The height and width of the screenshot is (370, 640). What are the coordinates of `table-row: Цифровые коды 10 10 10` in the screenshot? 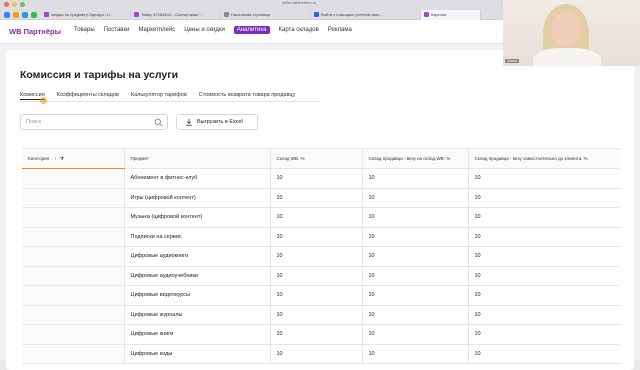 It's located at (321, 354).